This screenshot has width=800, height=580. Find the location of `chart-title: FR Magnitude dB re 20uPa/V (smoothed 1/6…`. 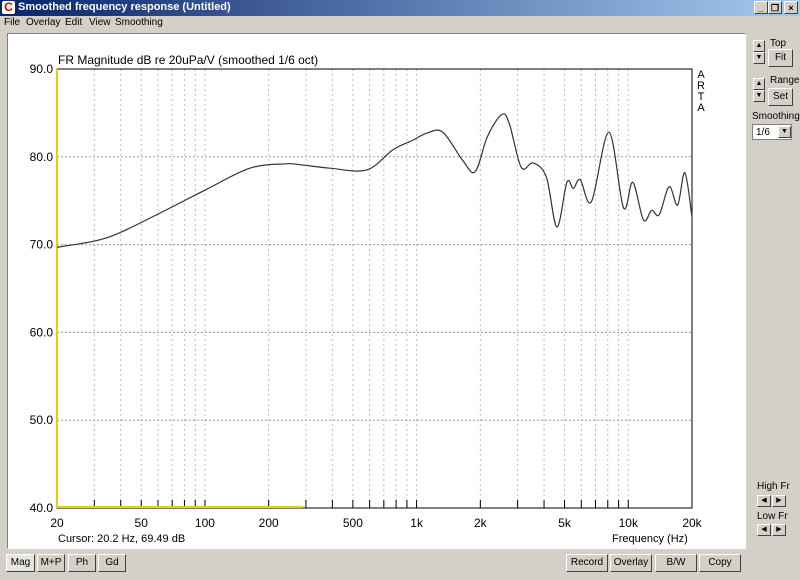

chart-title: FR Magnitude dB re 20uPa/V (smoothed 1/6… is located at coordinates (188, 60).